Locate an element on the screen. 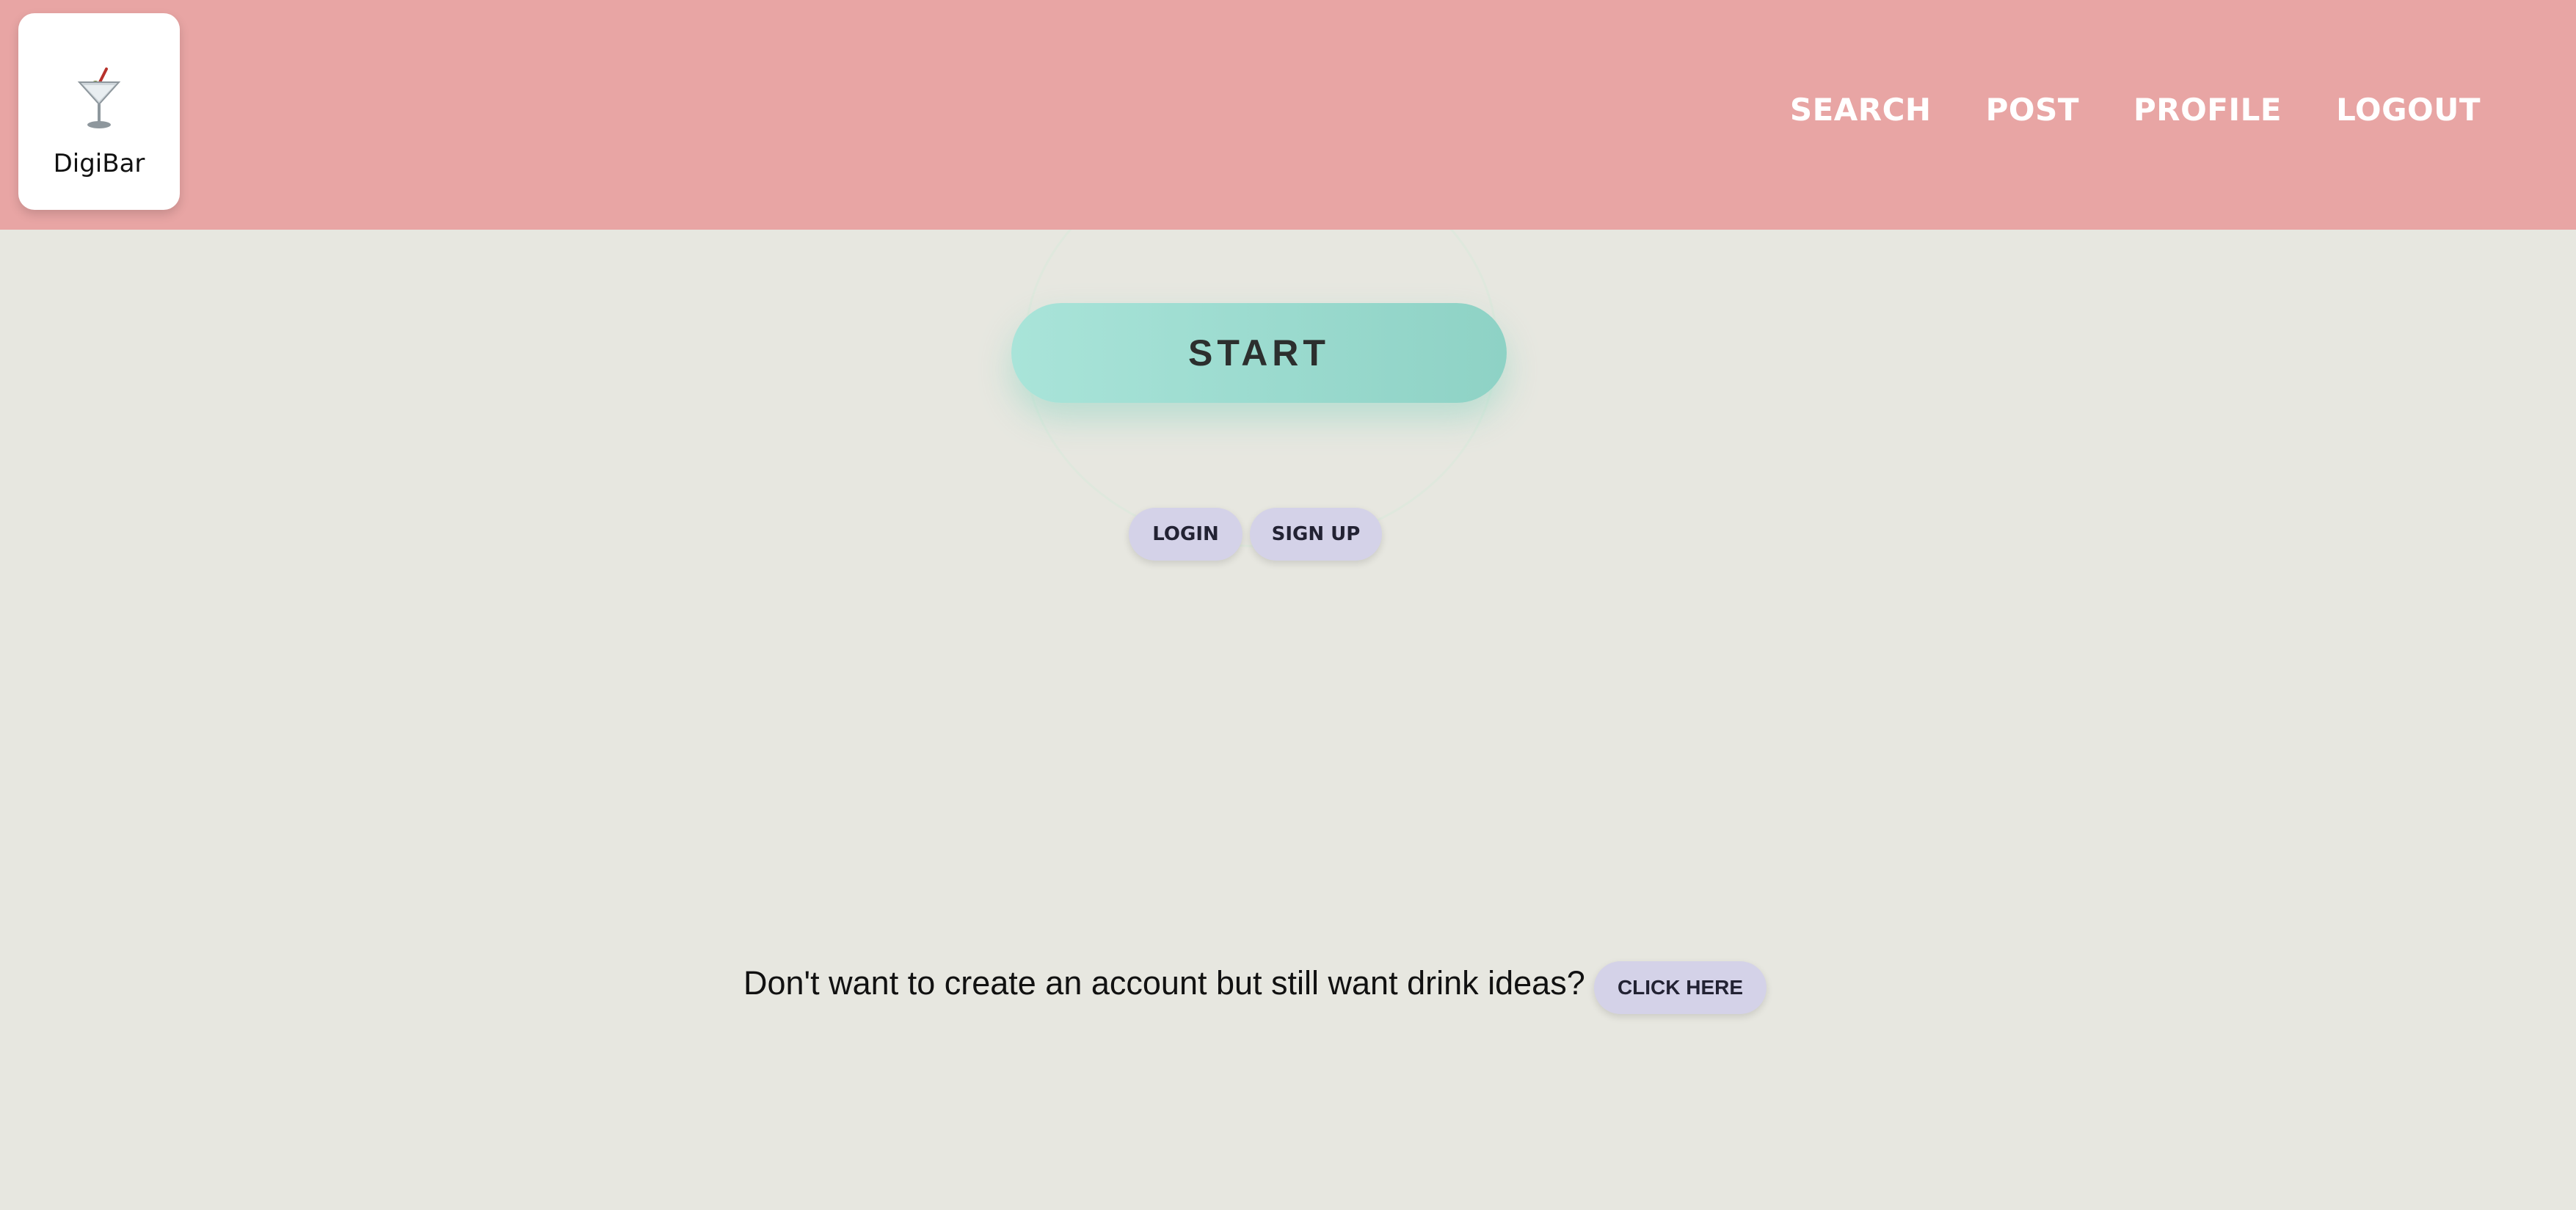  nav-post: POST is located at coordinates (2032, 110).